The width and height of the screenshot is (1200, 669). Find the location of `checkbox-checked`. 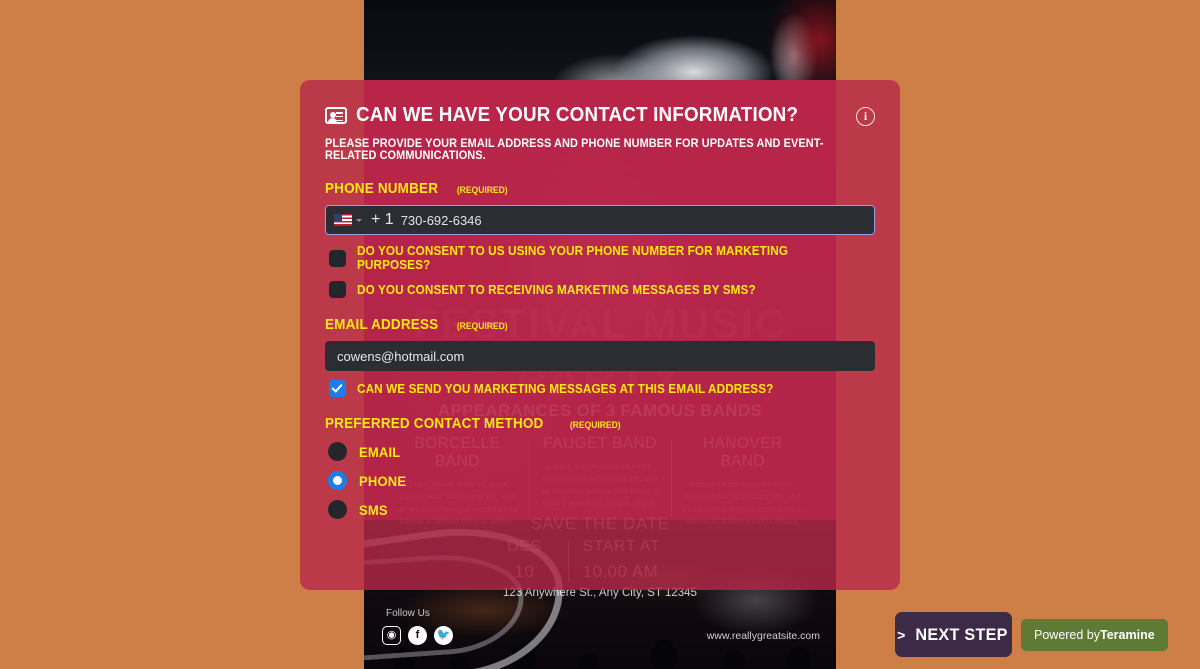

checkbox-checked is located at coordinates (337, 388).